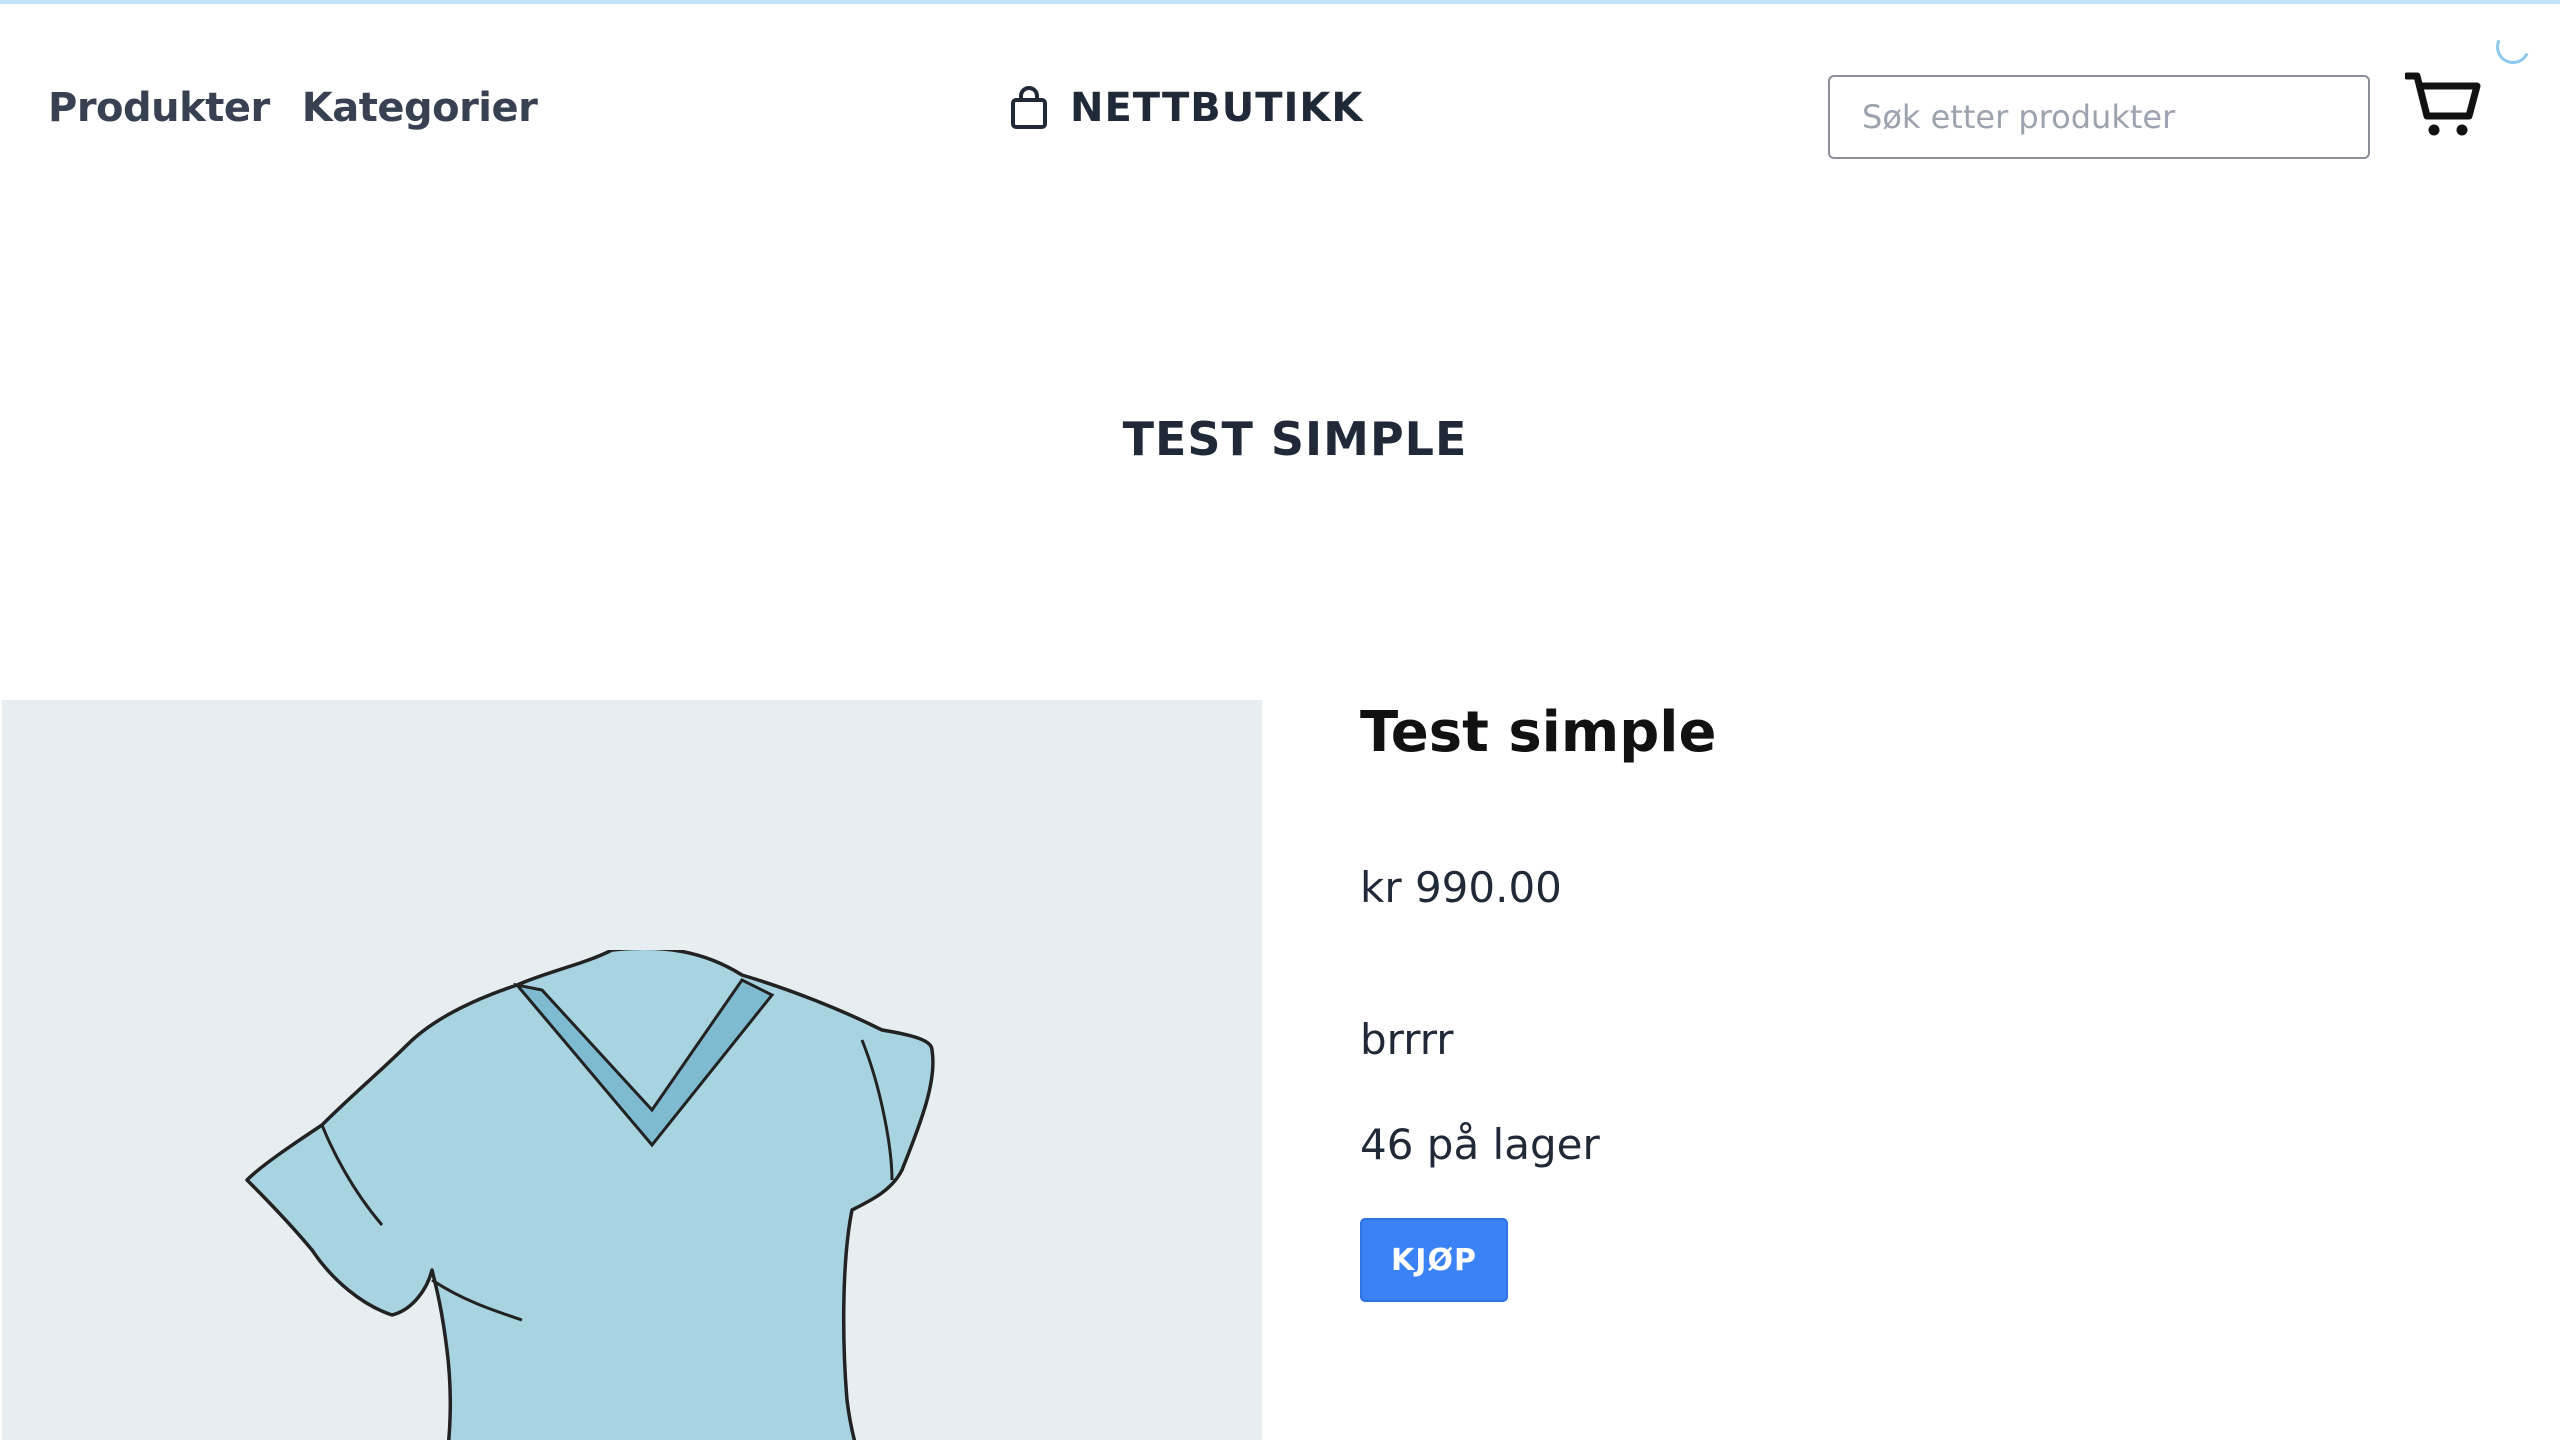  What do you see at coordinates (1480, 1144) in the screenshot?
I see `stock-status: 46 på lager` at bounding box center [1480, 1144].